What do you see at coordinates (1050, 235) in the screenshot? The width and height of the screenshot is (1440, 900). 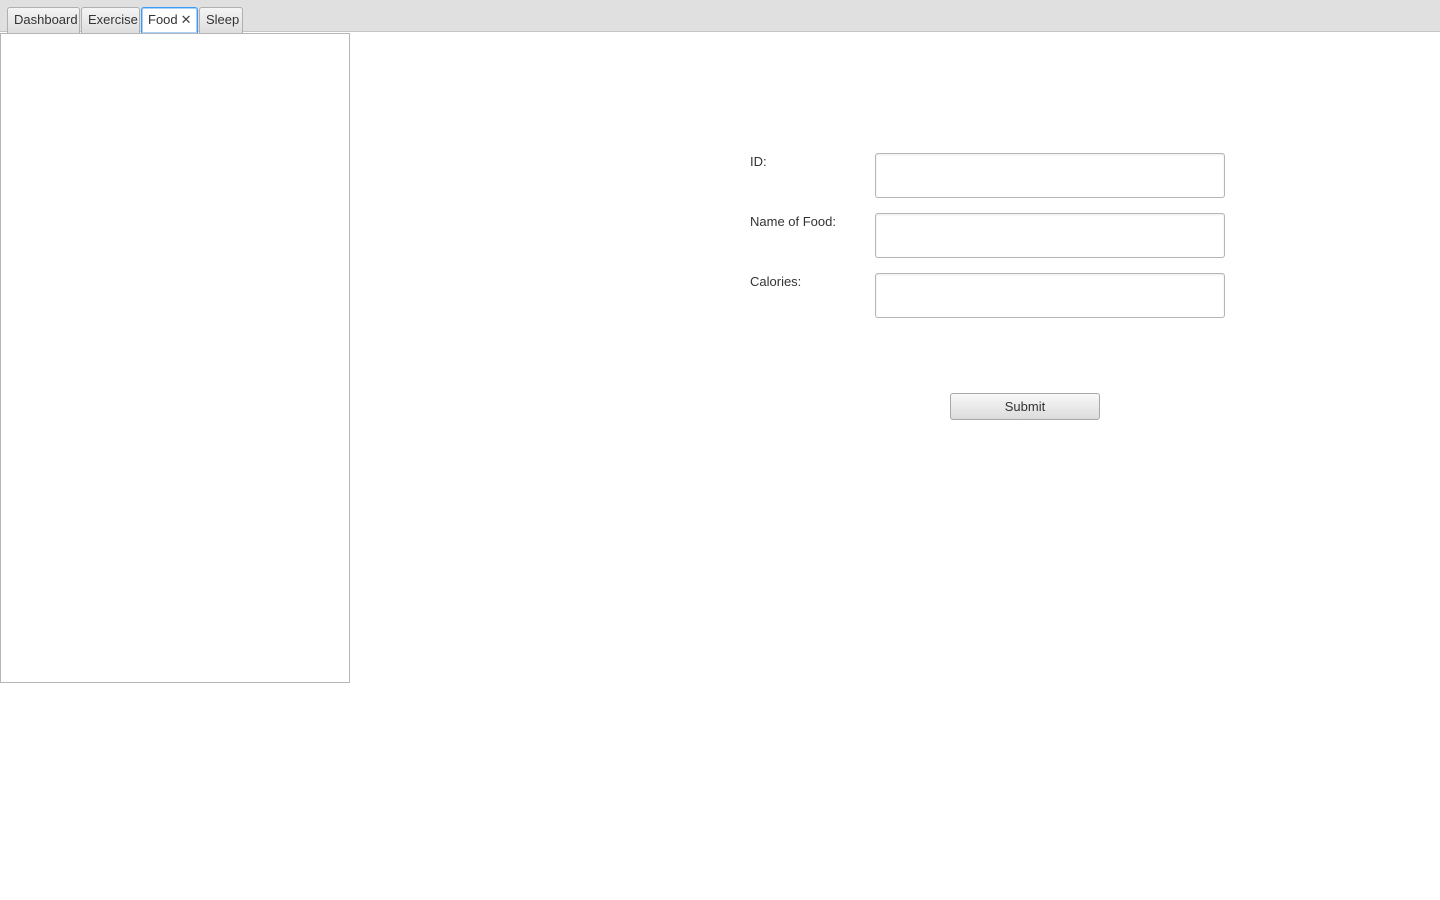 I see `food-name-field` at bounding box center [1050, 235].